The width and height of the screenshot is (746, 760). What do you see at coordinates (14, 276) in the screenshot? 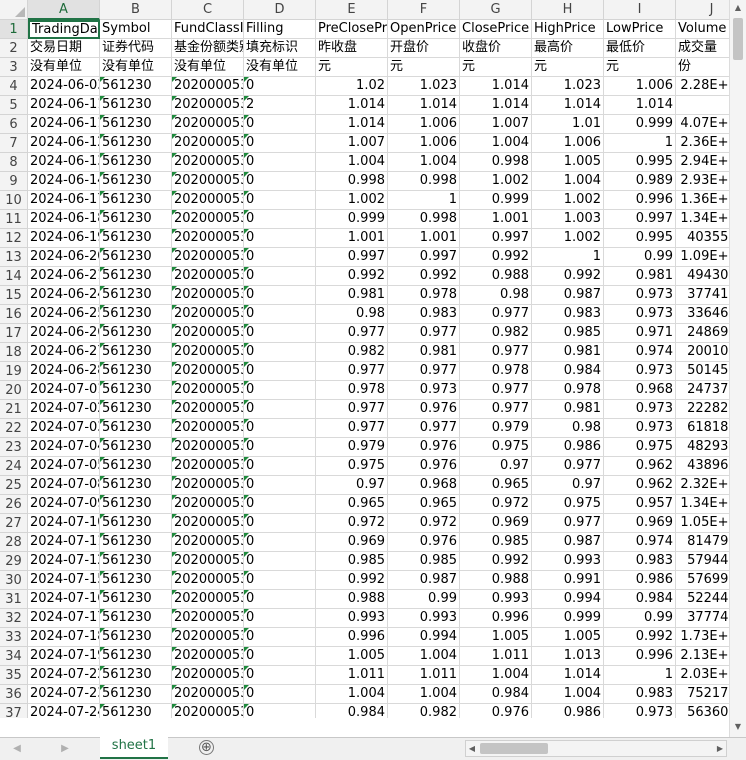
I see `row-header-14: 14` at bounding box center [14, 276].